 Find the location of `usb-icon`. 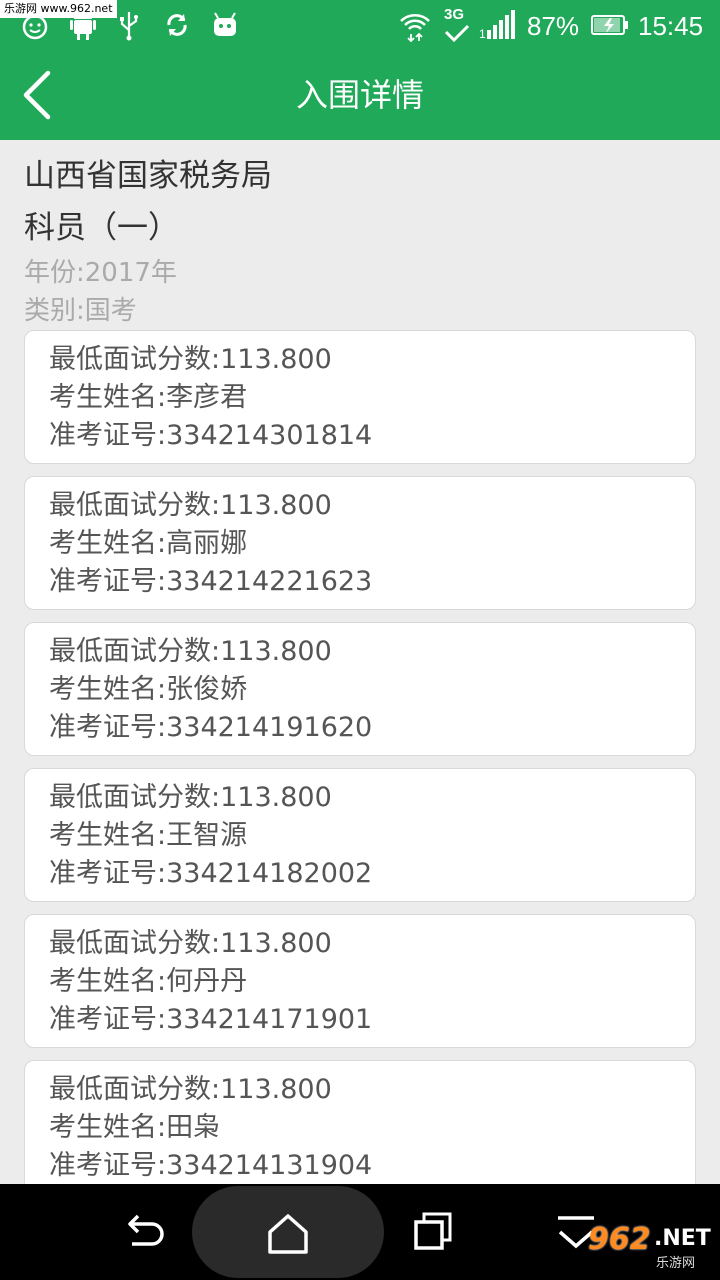

usb-icon is located at coordinates (129, 26).